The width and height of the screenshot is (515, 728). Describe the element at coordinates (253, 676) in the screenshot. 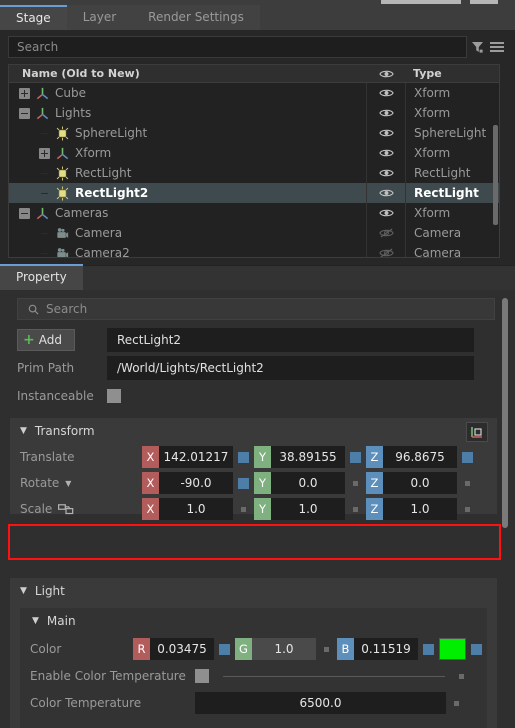

I see `enable-color-temperature-row: Enable Color Temperature` at that location.